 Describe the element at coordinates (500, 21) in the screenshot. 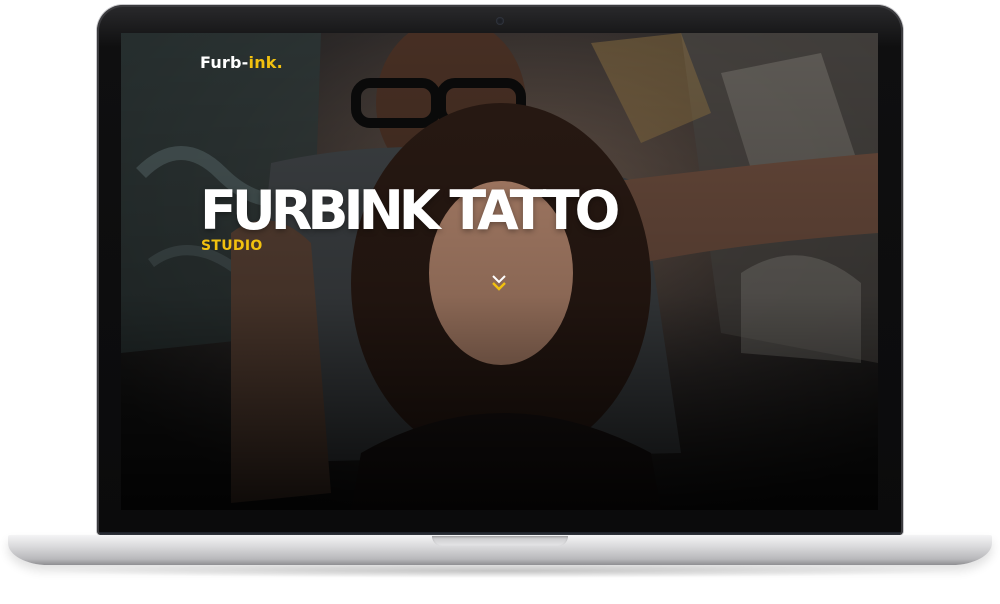

I see `webcam-icon` at that location.